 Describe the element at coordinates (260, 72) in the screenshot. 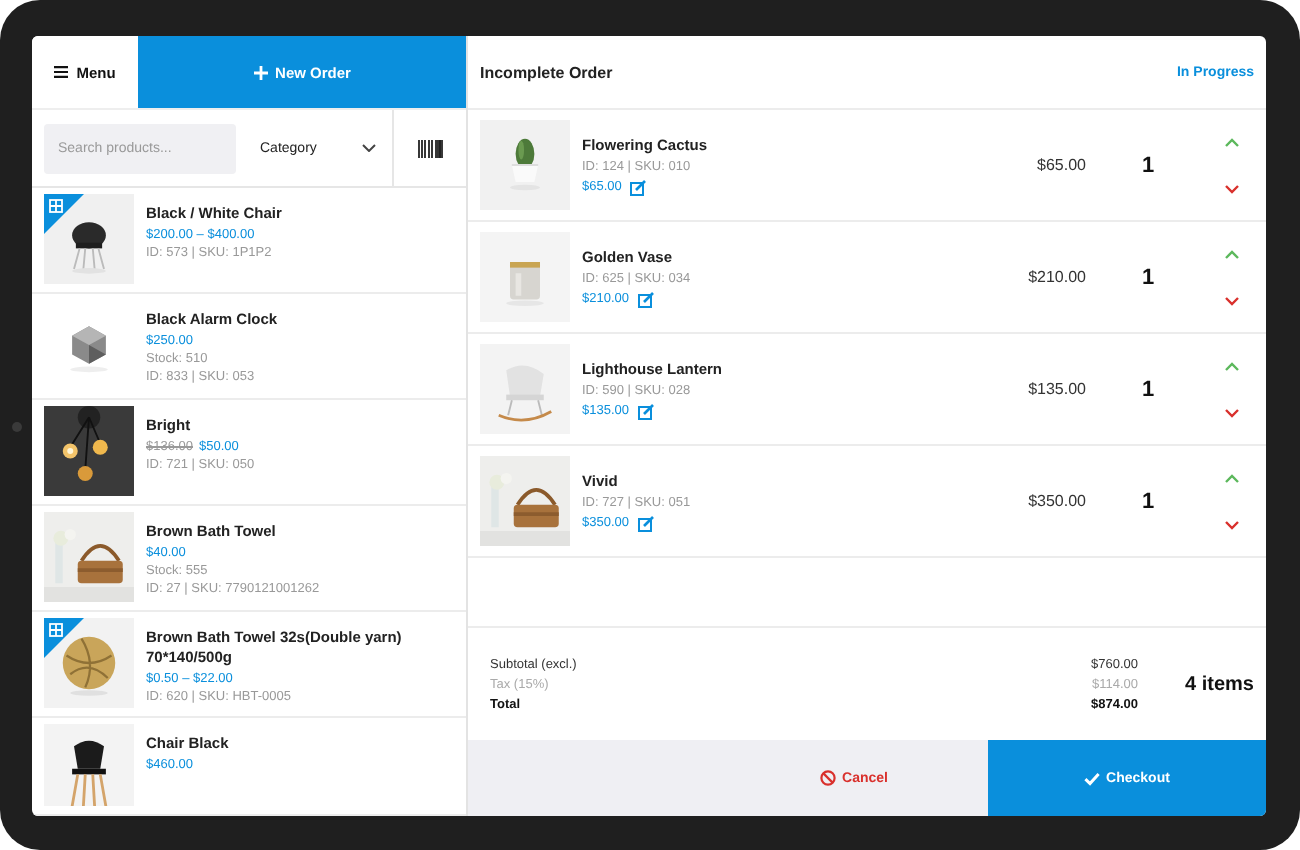

I see `plus-icon` at that location.